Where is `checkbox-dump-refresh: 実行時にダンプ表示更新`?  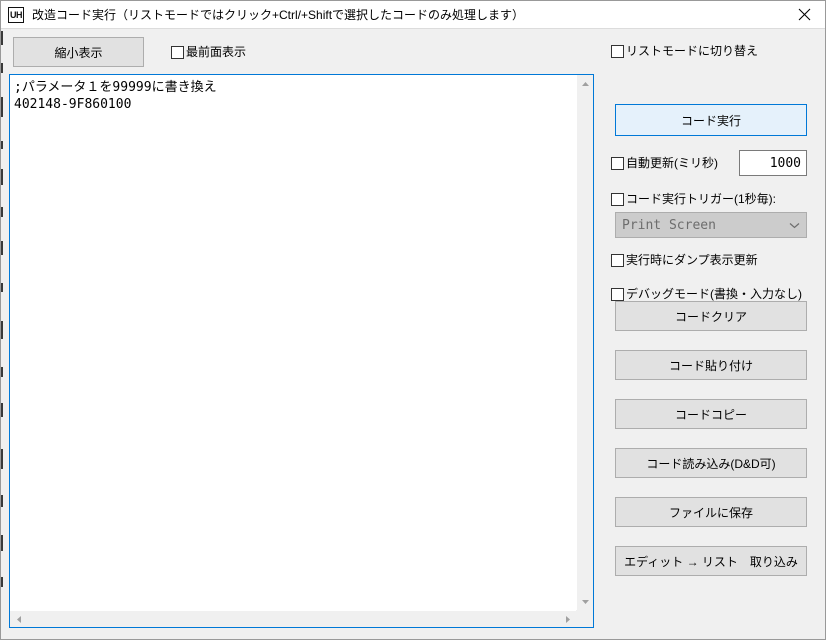
checkbox-dump-refresh: 実行時にダンプ表示更新 is located at coordinates (684, 260).